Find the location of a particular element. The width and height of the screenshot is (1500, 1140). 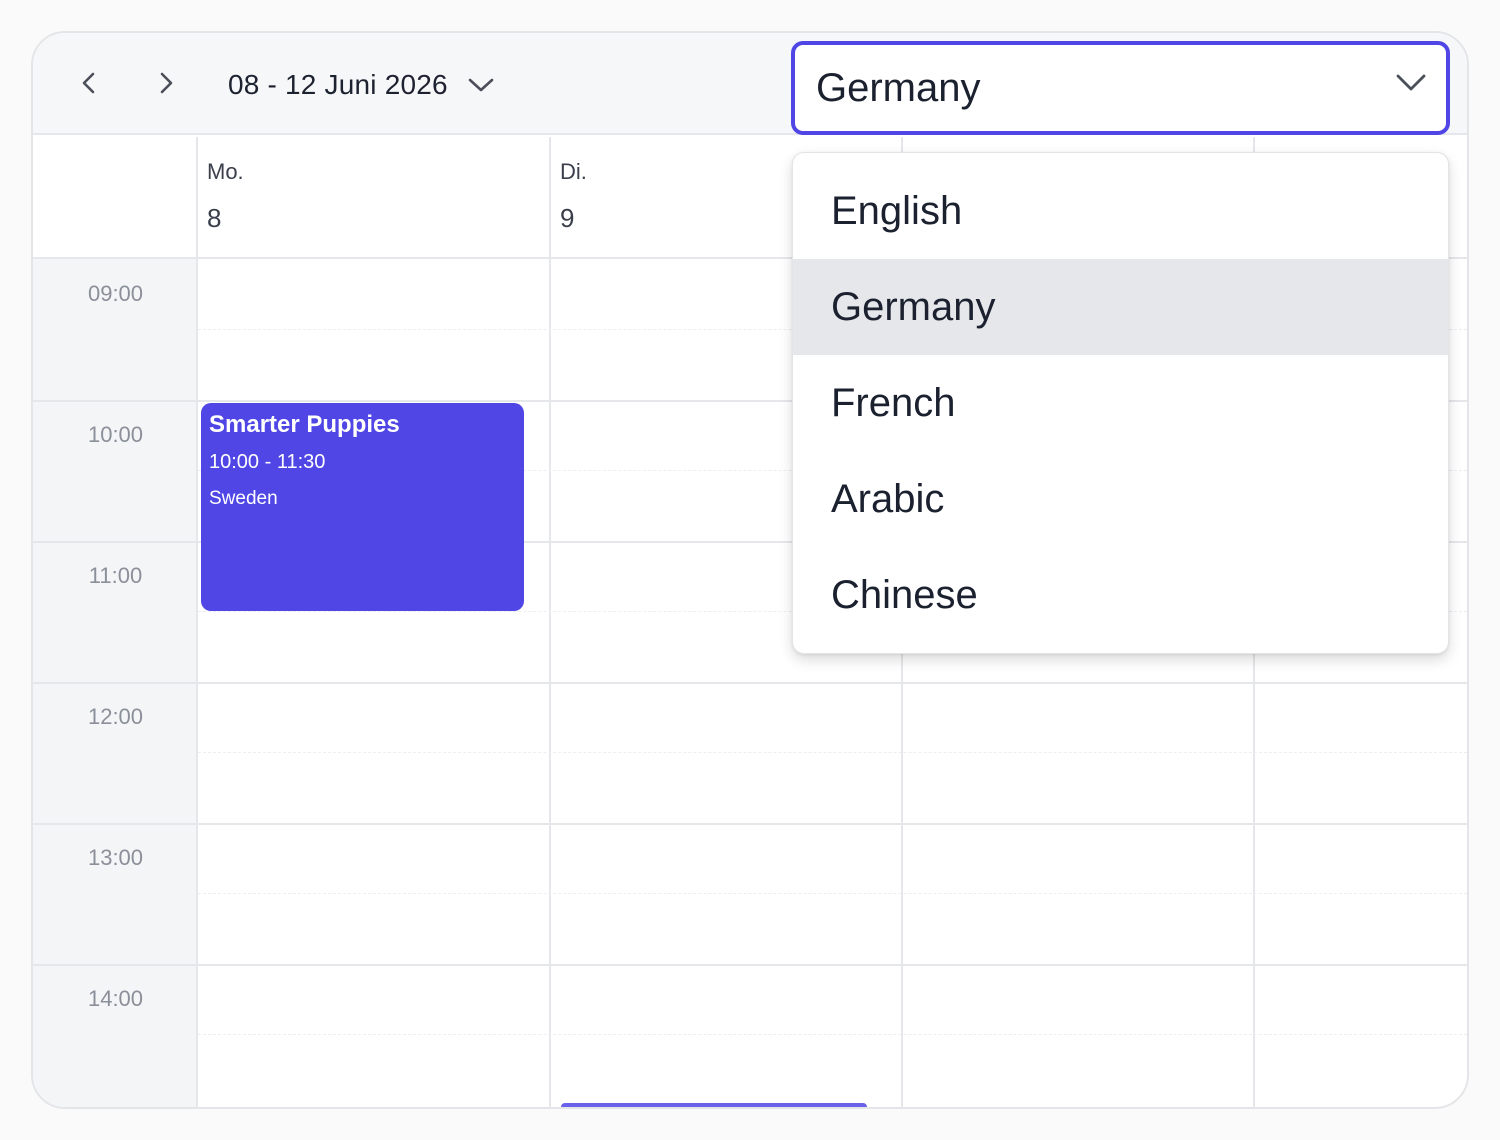

time-column is located at coordinates (115, 683).